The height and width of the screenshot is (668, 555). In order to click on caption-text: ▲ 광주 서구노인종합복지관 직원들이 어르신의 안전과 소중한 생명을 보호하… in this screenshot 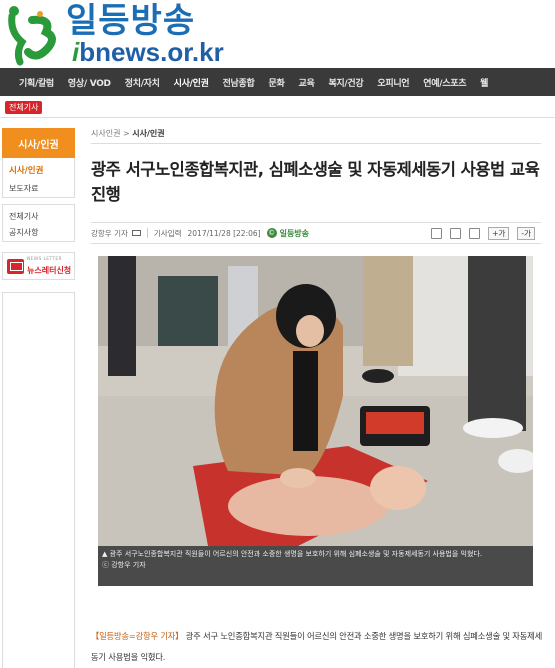, I will do `click(292, 554)`.